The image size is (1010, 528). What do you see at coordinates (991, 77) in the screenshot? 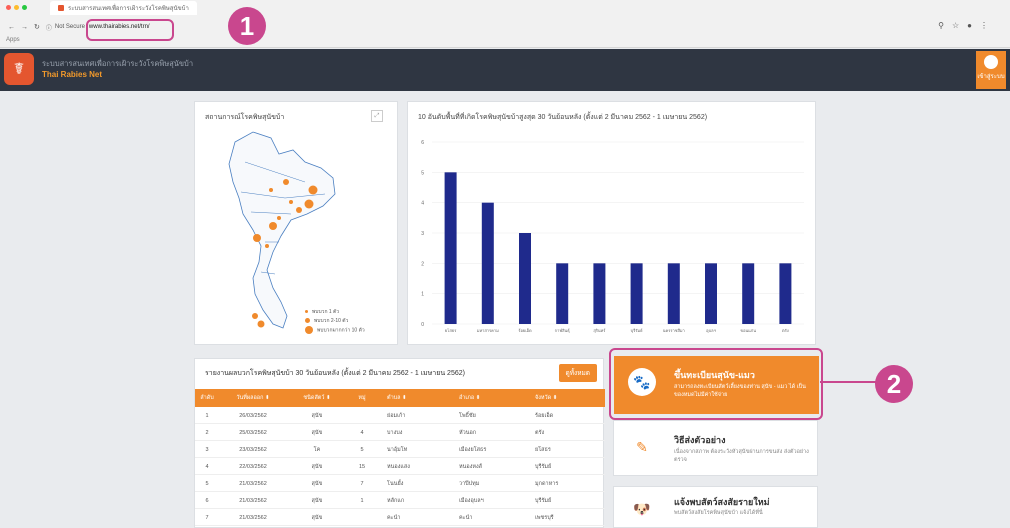
I see `login-label: เข้าสู่ระบบ` at bounding box center [991, 77].